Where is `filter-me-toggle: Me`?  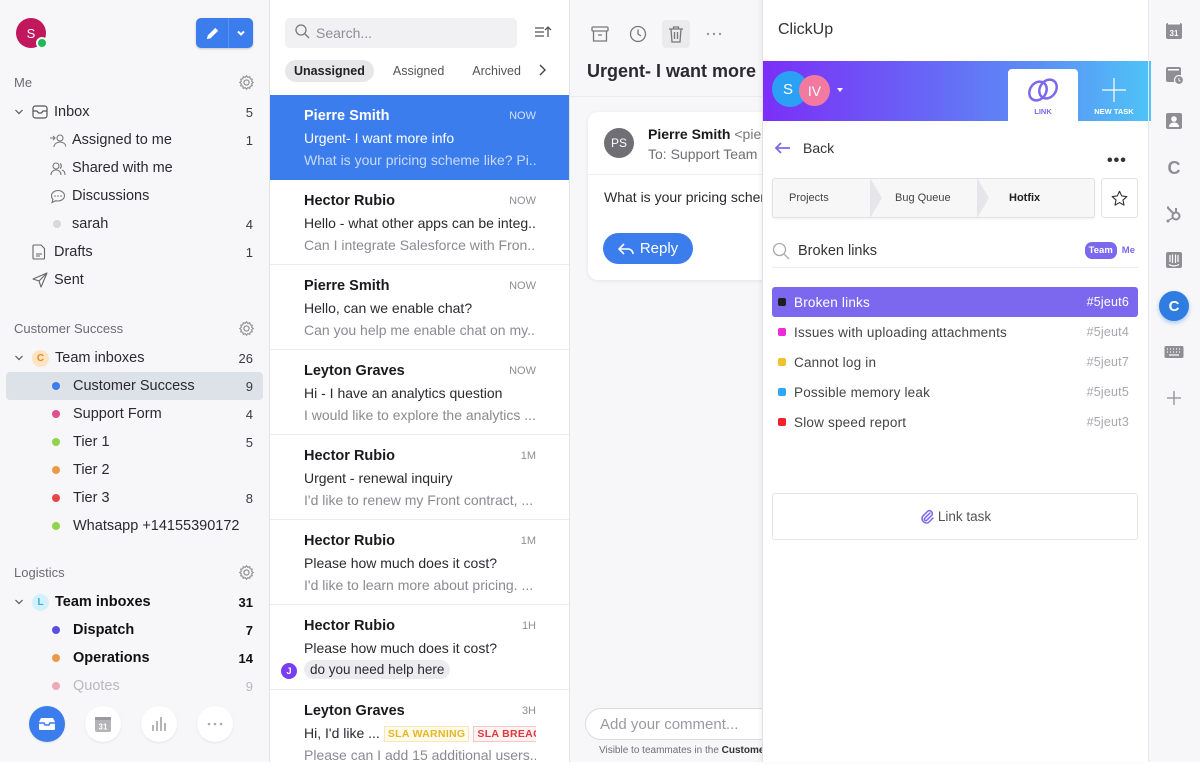 filter-me-toggle: Me is located at coordinates (1128, 250).